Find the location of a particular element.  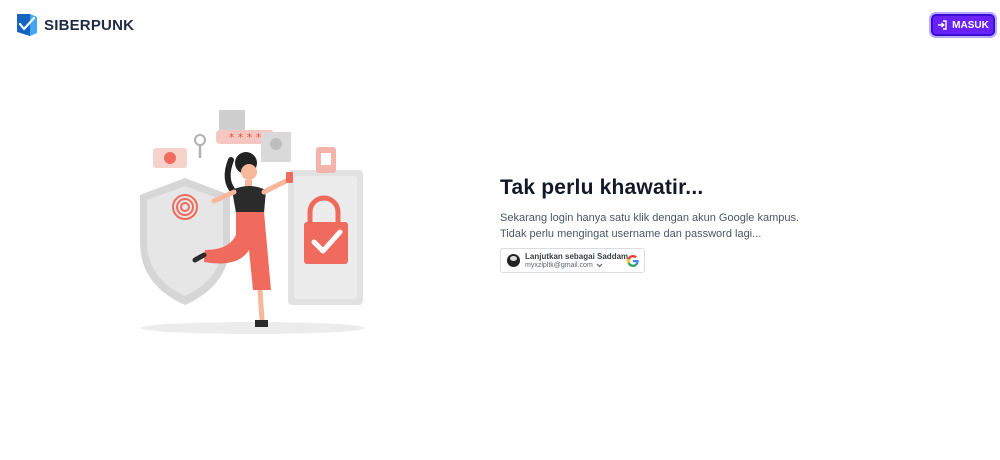

security-illustration: * * * * is located at coordinates (252, 222).